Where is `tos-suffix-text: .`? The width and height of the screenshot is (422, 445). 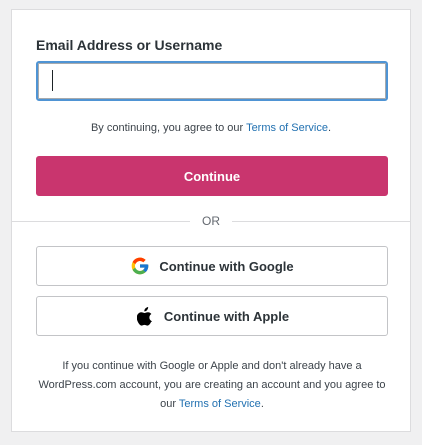 tos-suffix-text: . is located at coordinates (329, 128).